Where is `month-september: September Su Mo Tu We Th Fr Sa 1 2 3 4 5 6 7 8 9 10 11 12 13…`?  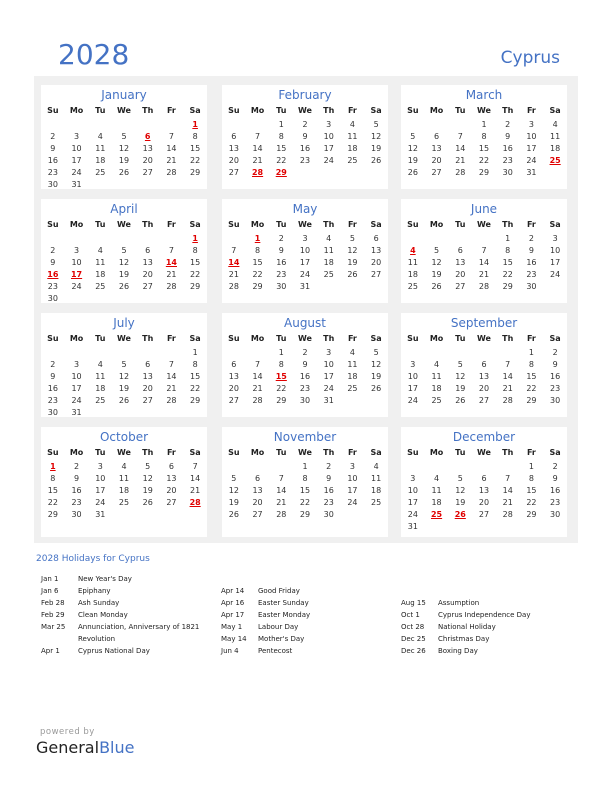 month-september: September Su Mo Tu We Th Fr Sa 1 2 3 4 5 6 7 8 9 10 11 12 13… is located at coordinates (484, 365).